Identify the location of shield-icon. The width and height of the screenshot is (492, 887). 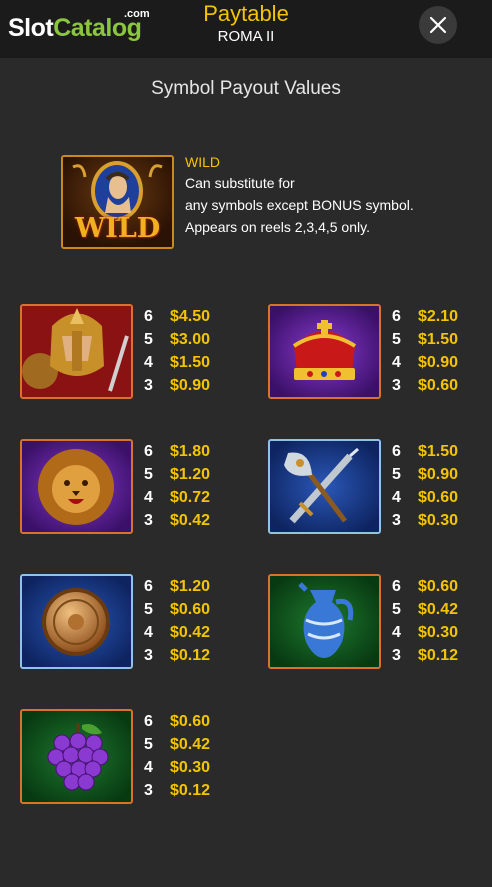
(76, 621).